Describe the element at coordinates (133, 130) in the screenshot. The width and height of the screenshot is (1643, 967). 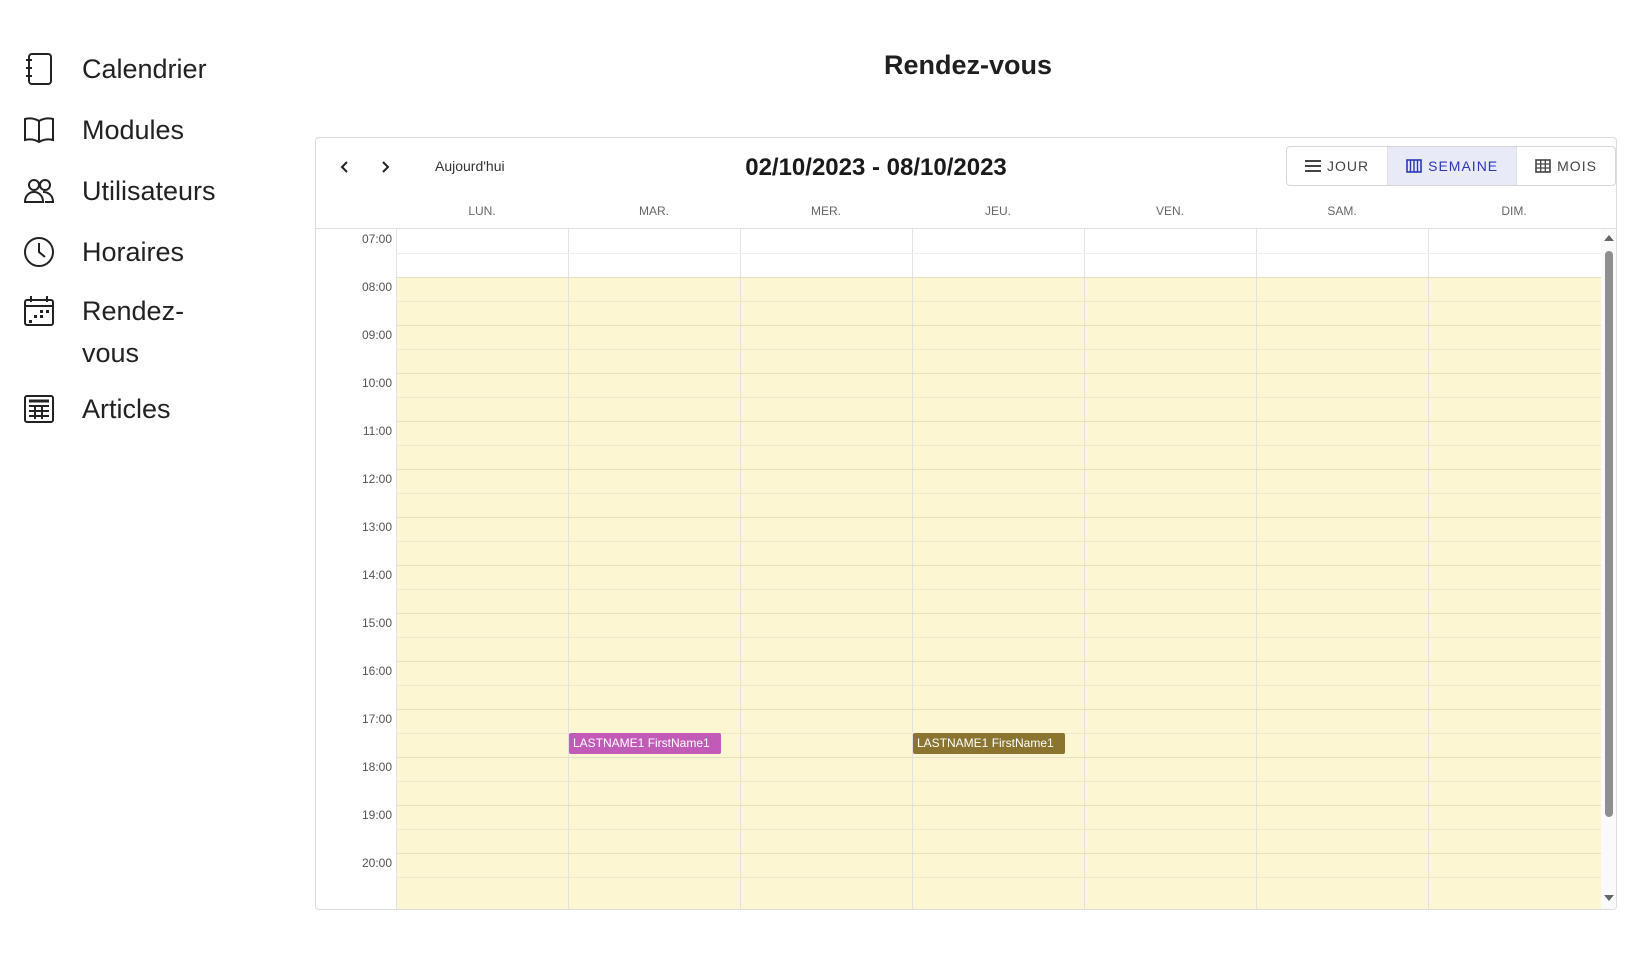
I see `sidebar-item-label: Modules` at that location.